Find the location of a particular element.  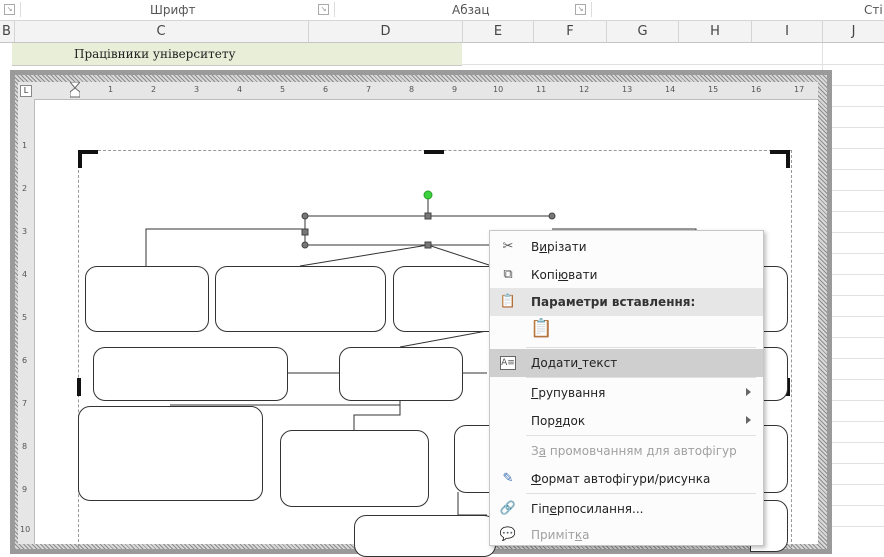

menu-item-cut: ✂ Вирізати is located at coordinates (626, 247).